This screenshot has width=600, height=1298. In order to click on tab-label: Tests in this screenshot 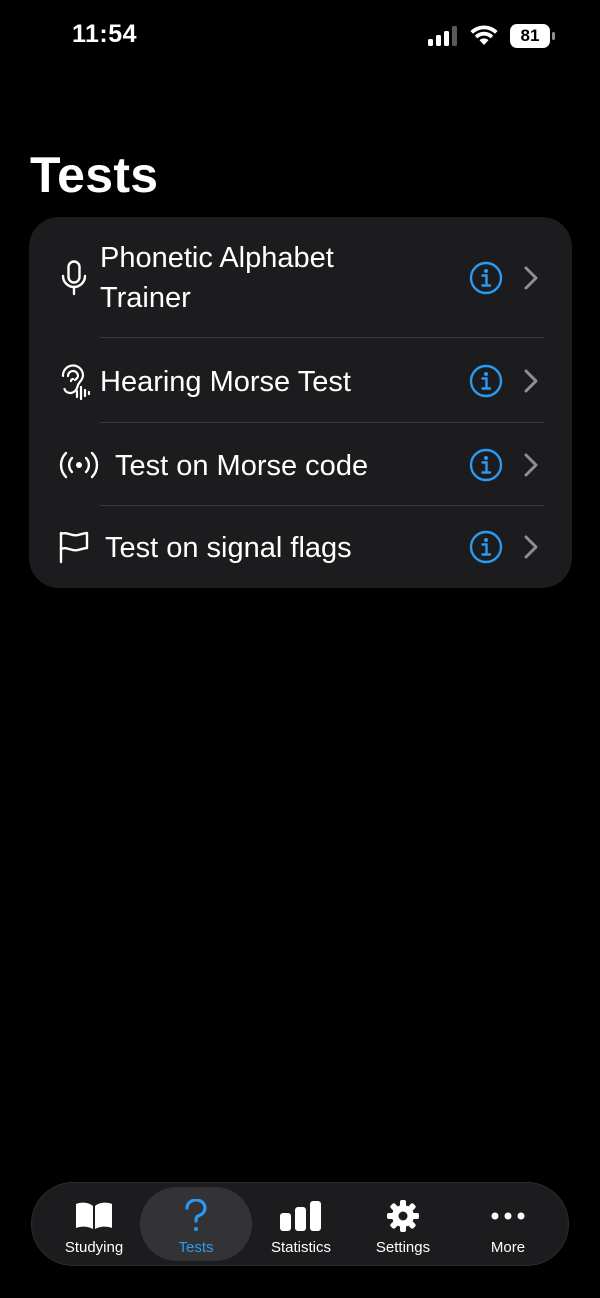, I will do `click(196, 1247)`.